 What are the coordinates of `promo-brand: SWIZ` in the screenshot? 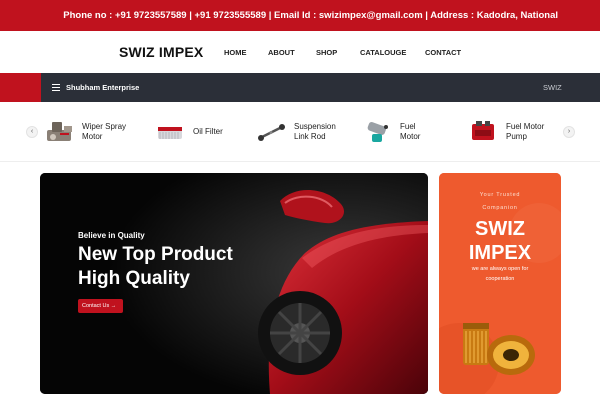 It's located at (500, 229).